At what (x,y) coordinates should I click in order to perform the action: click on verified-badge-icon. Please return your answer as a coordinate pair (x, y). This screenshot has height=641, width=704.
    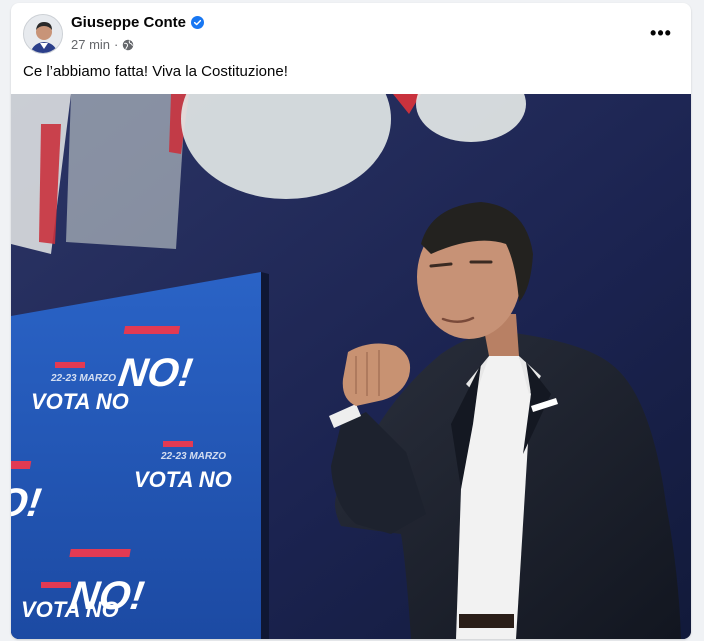
    Looking at the image, I should click on (198, 22).